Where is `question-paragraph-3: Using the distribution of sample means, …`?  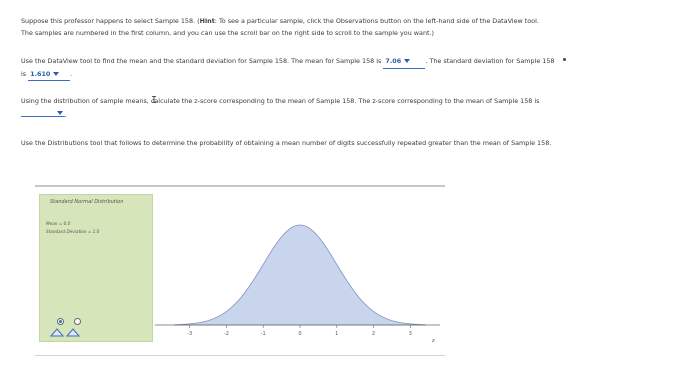 question-paragraph-3: Using the distribution of sample means, … is located at coordinates (291, 108).